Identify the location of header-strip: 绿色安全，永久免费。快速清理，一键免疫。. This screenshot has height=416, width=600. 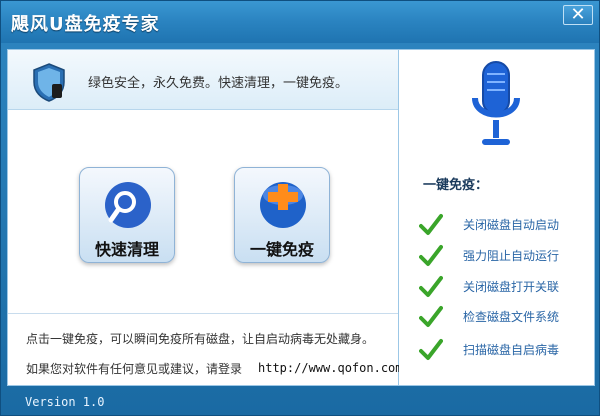
(203, 80).